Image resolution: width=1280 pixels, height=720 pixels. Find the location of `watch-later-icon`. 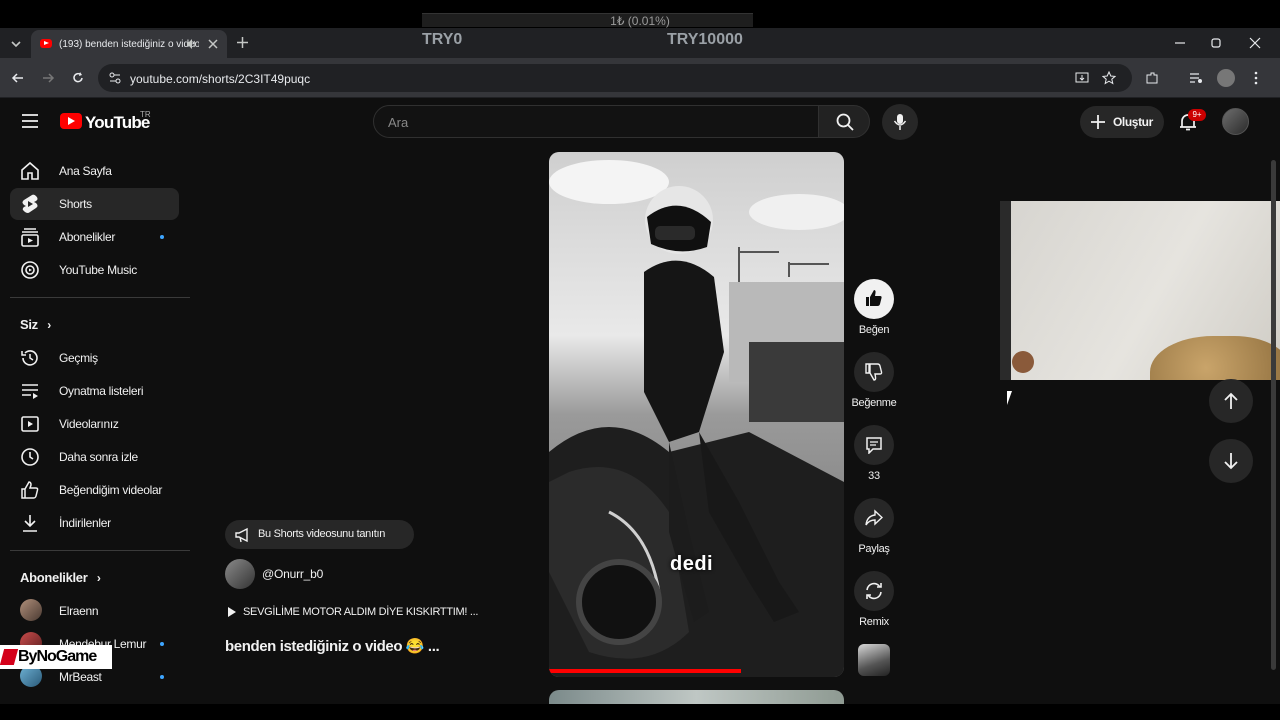

watch-later-icon is located at coordinates (30, 457).